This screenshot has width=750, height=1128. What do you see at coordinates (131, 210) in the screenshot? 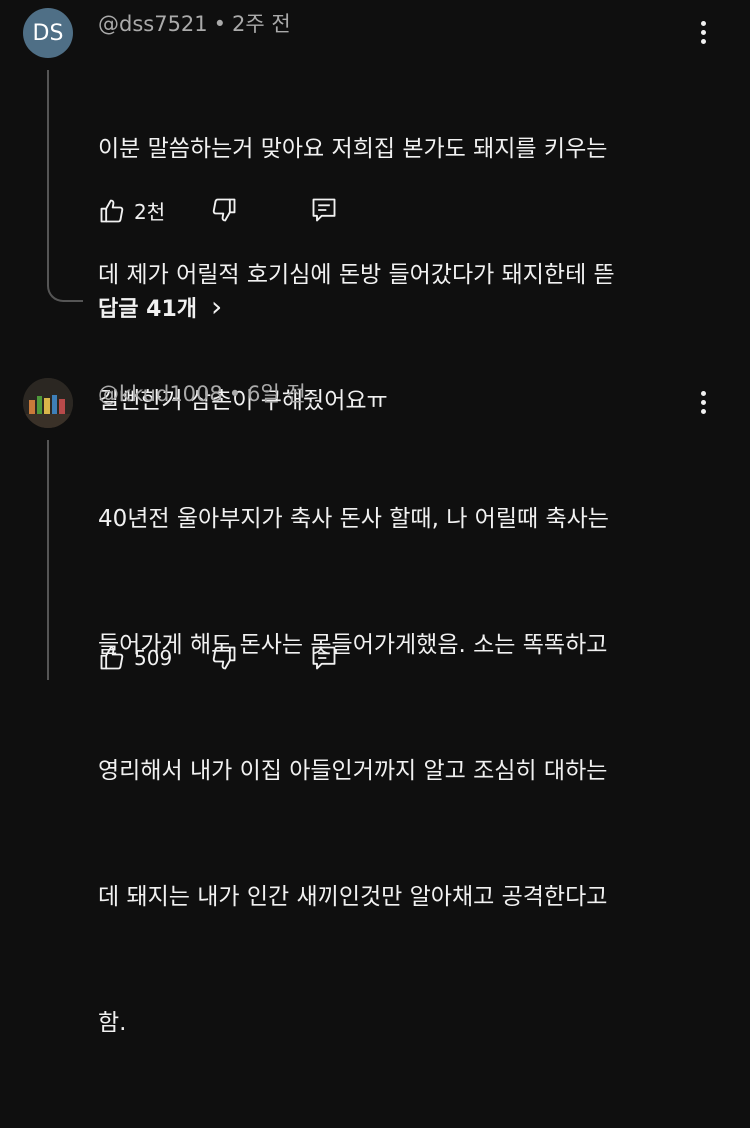
I see `like-button: 2천` at bounding box center [131, 210].